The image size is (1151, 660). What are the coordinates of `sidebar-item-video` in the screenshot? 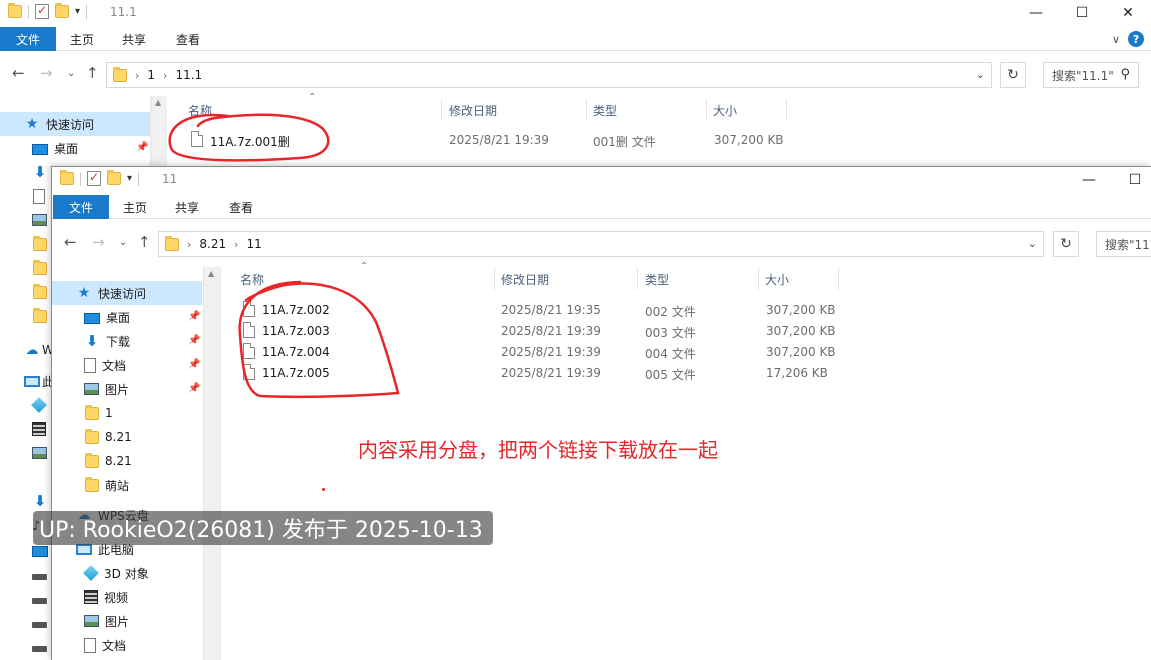 It's located at (23, 429).